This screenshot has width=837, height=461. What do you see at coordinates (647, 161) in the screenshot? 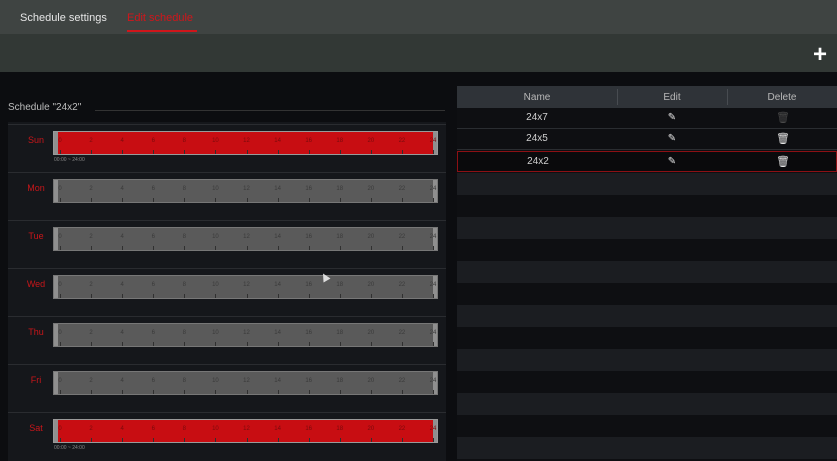
I see `table-row: 24x2 ✎ 🗑` at bounding box center [647, 161].